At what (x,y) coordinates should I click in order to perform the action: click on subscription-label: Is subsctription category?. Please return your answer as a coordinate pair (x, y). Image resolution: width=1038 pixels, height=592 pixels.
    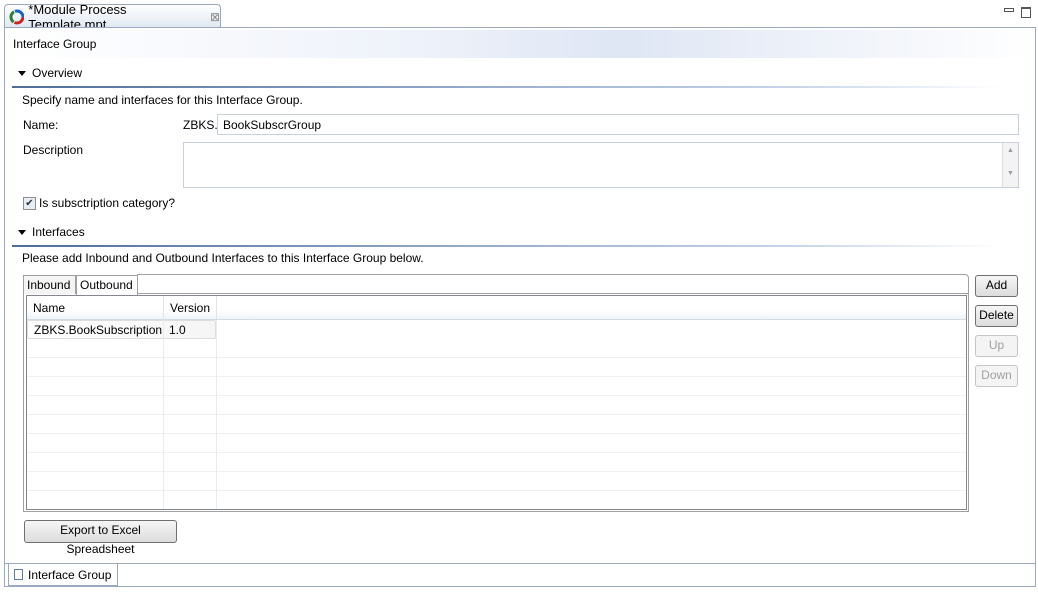
    Looking at the image, I should click on (107, 203).